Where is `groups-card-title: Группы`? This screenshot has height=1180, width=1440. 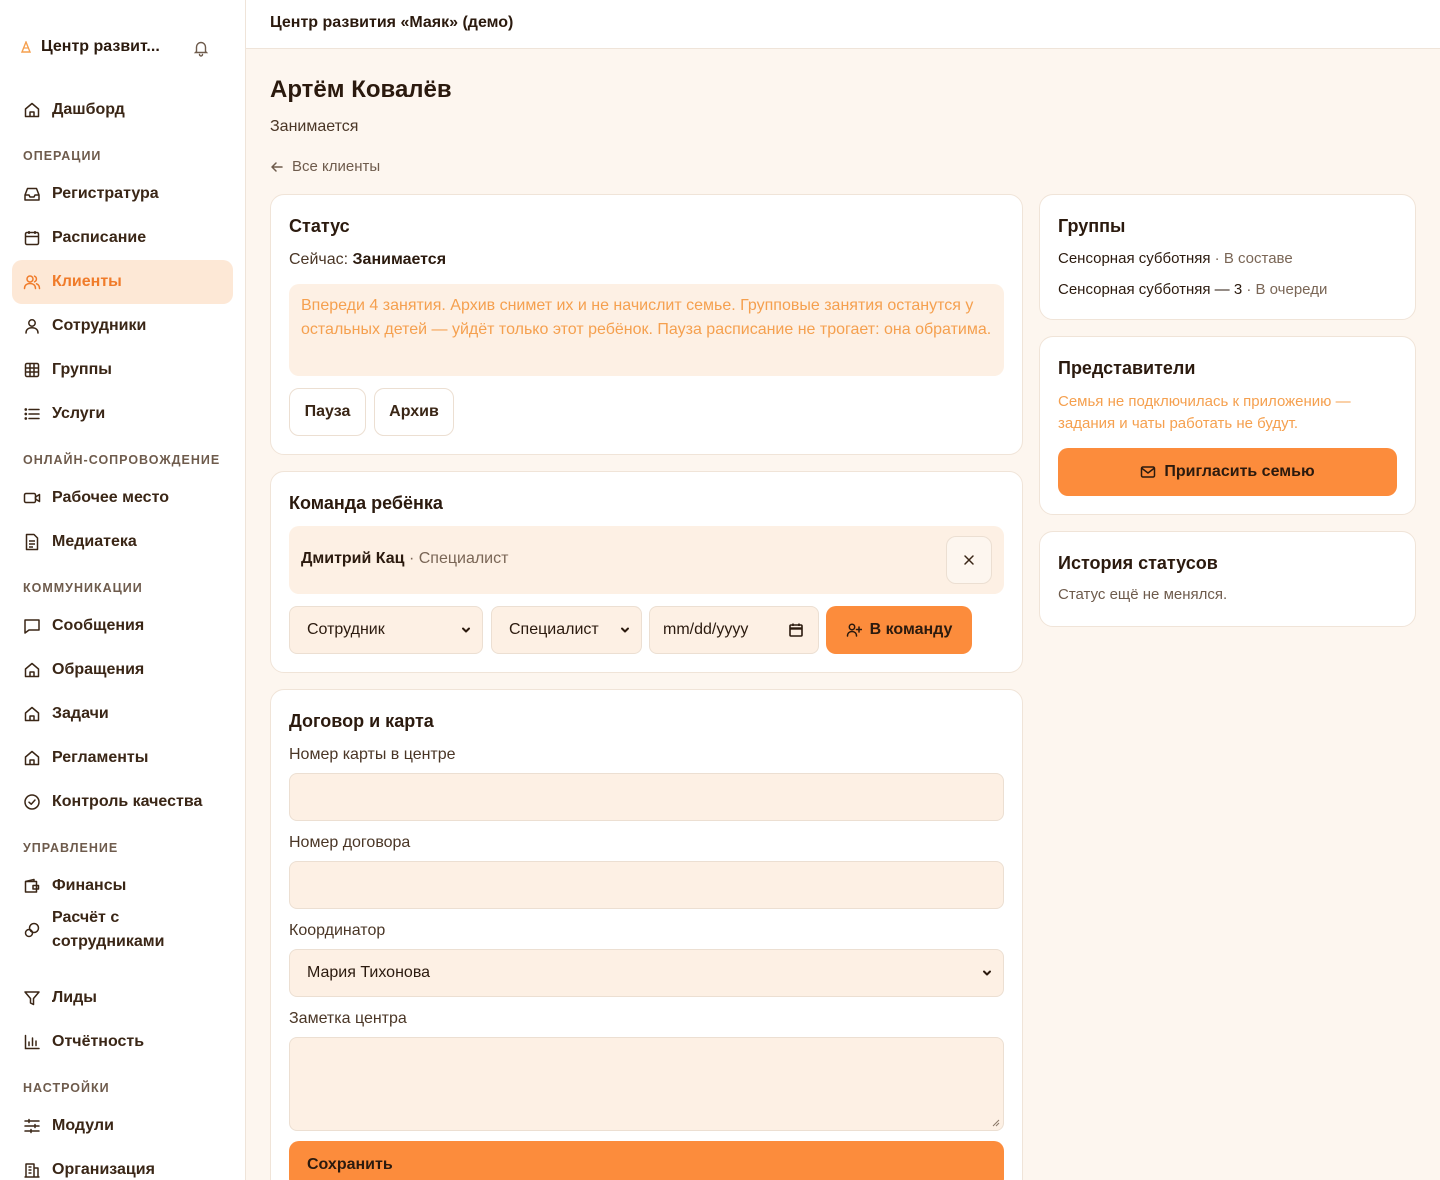
groups-card-title: Группы is located at coordinates (1092, 226).